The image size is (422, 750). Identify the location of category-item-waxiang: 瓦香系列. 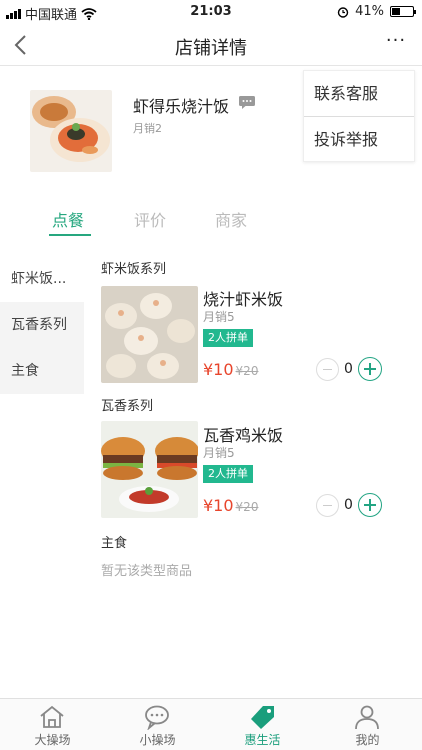
(42, 325).